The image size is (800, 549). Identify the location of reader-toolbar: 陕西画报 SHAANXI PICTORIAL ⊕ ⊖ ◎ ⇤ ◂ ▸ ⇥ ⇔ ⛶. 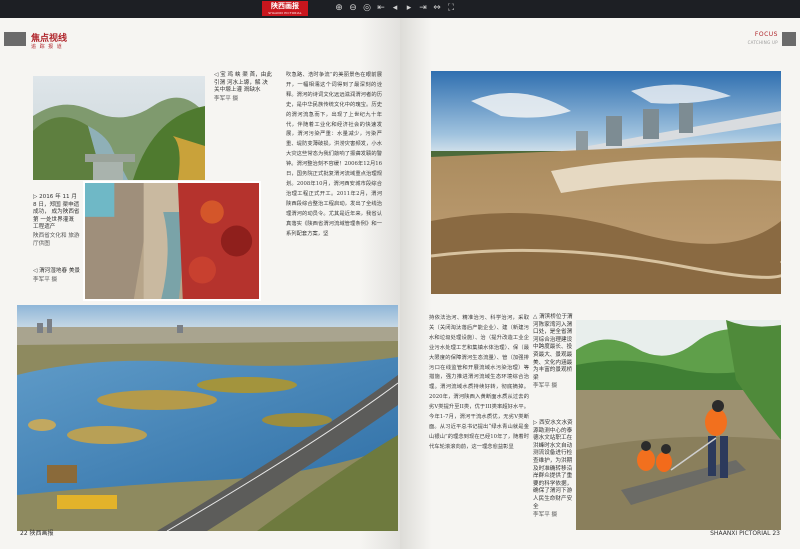
(400, 9).